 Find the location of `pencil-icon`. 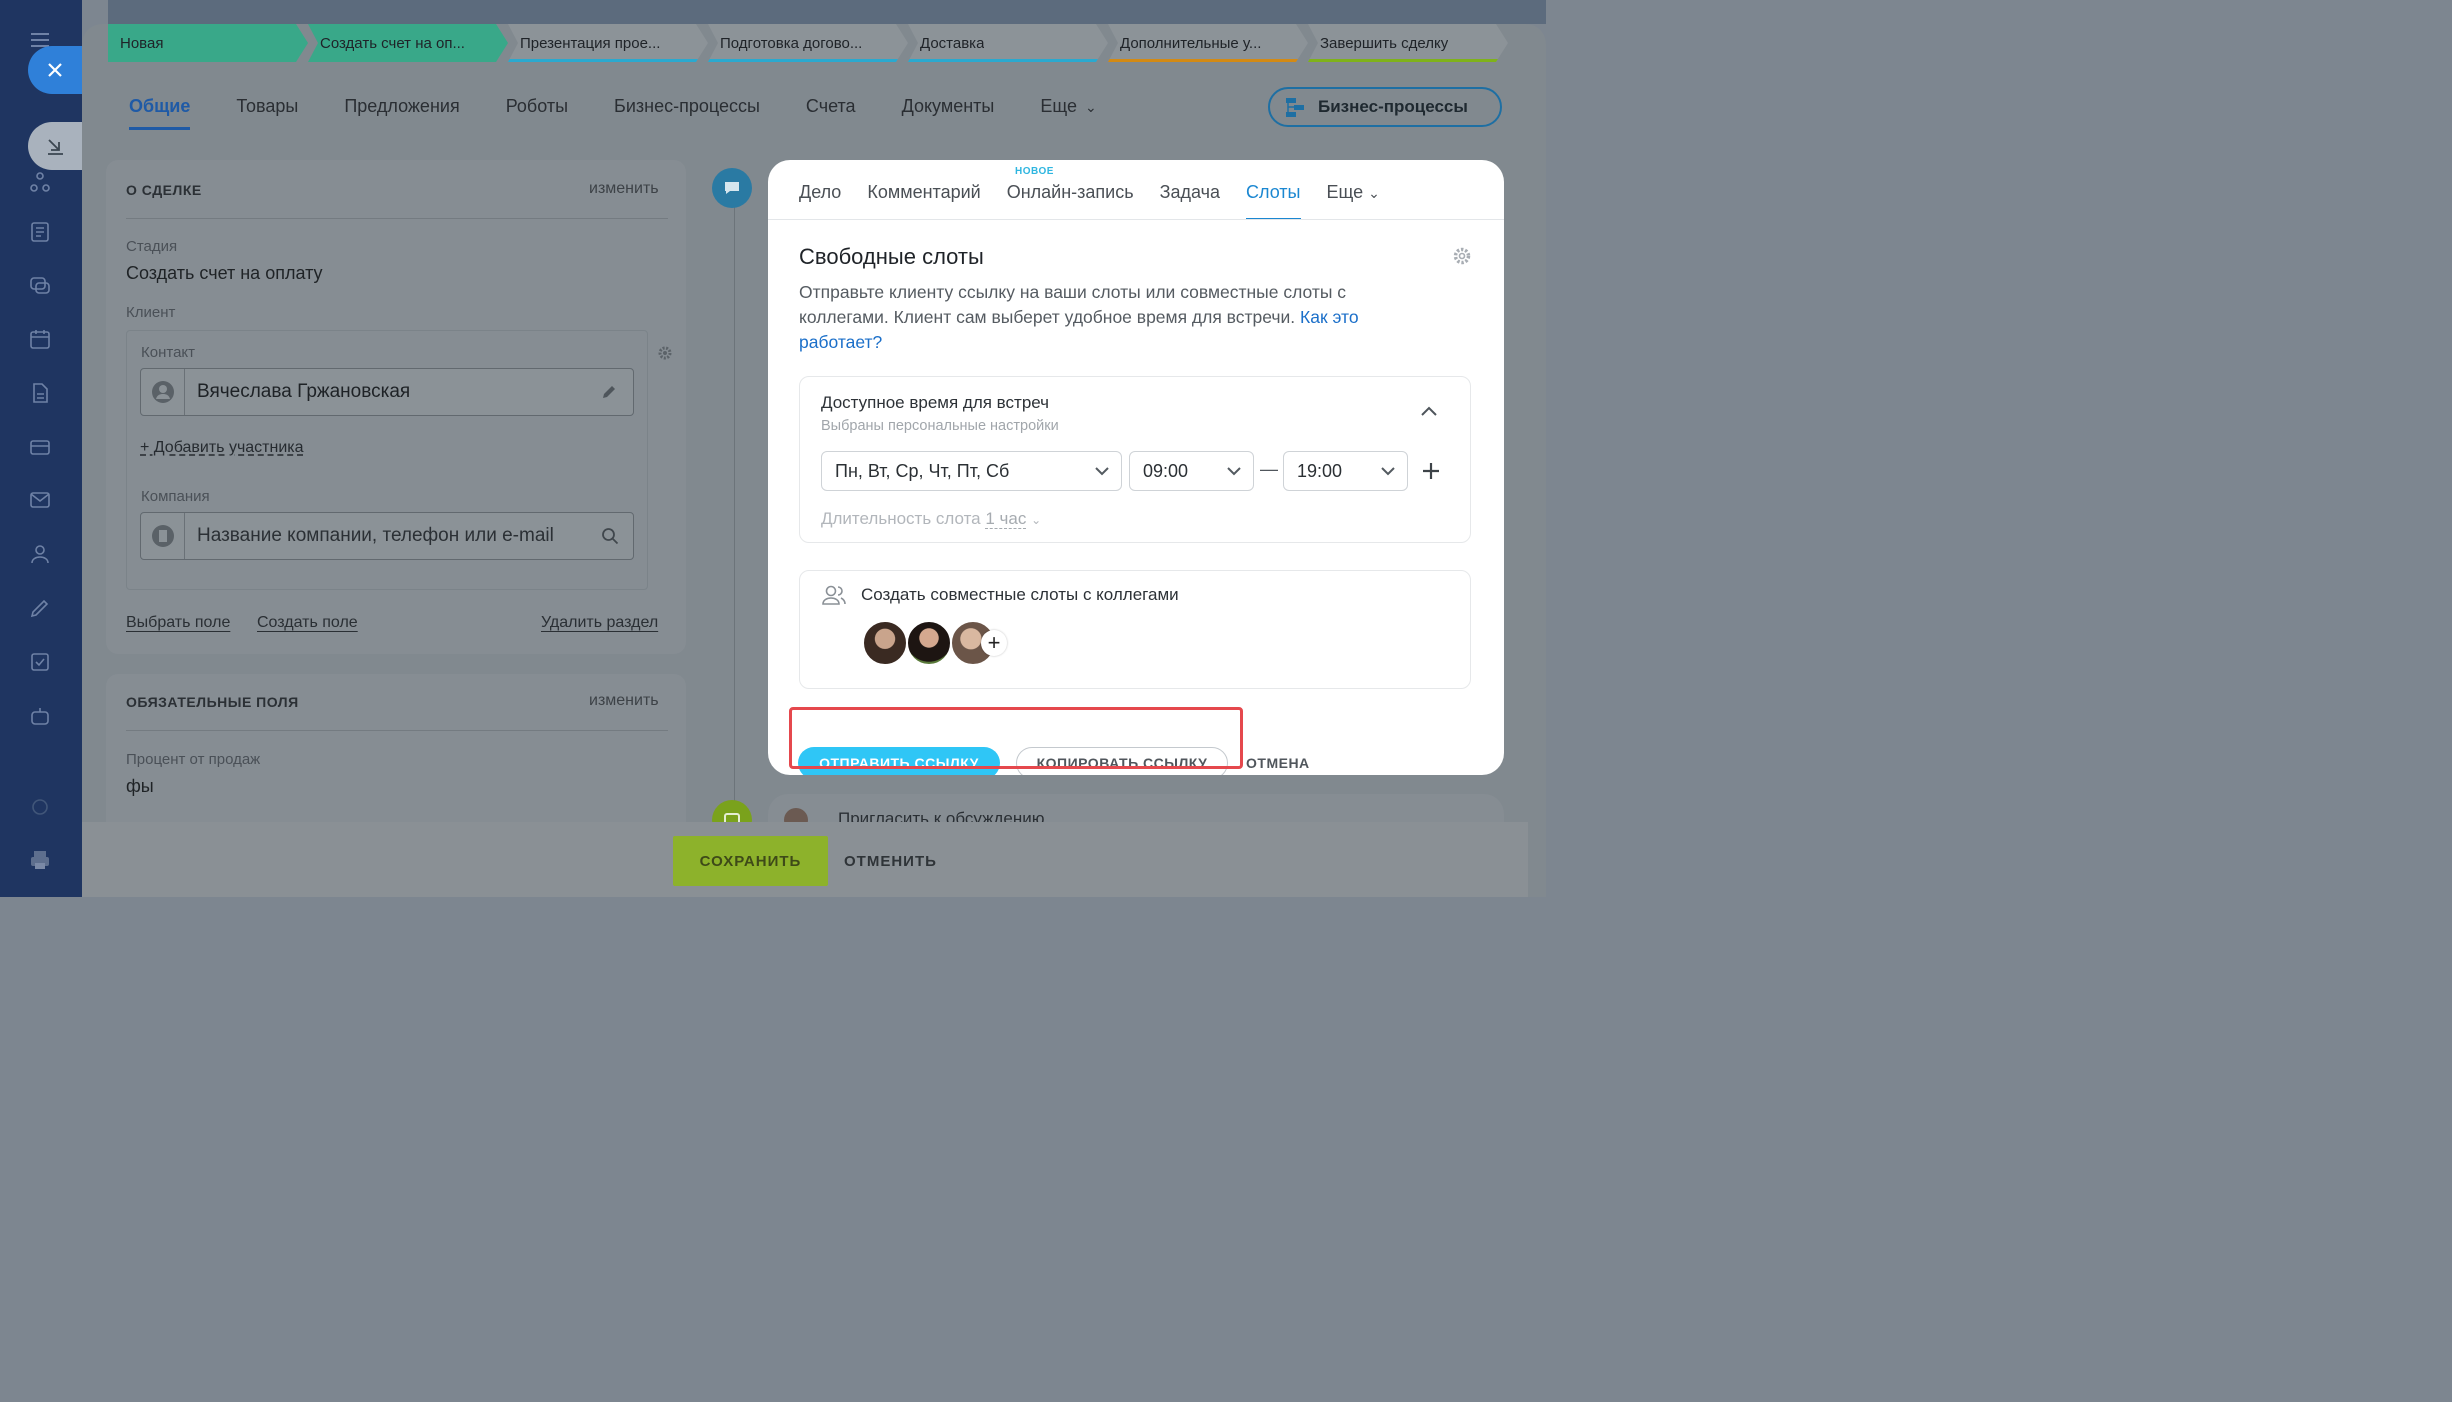

pencil-icon is located at coordinates (609, 392).